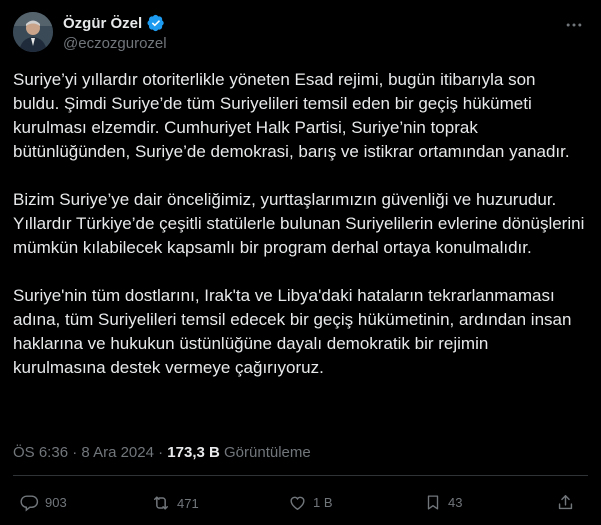 This screenshot has height=525, width=601. I want to click on views-count: 173,3 B, so click(193, 452).